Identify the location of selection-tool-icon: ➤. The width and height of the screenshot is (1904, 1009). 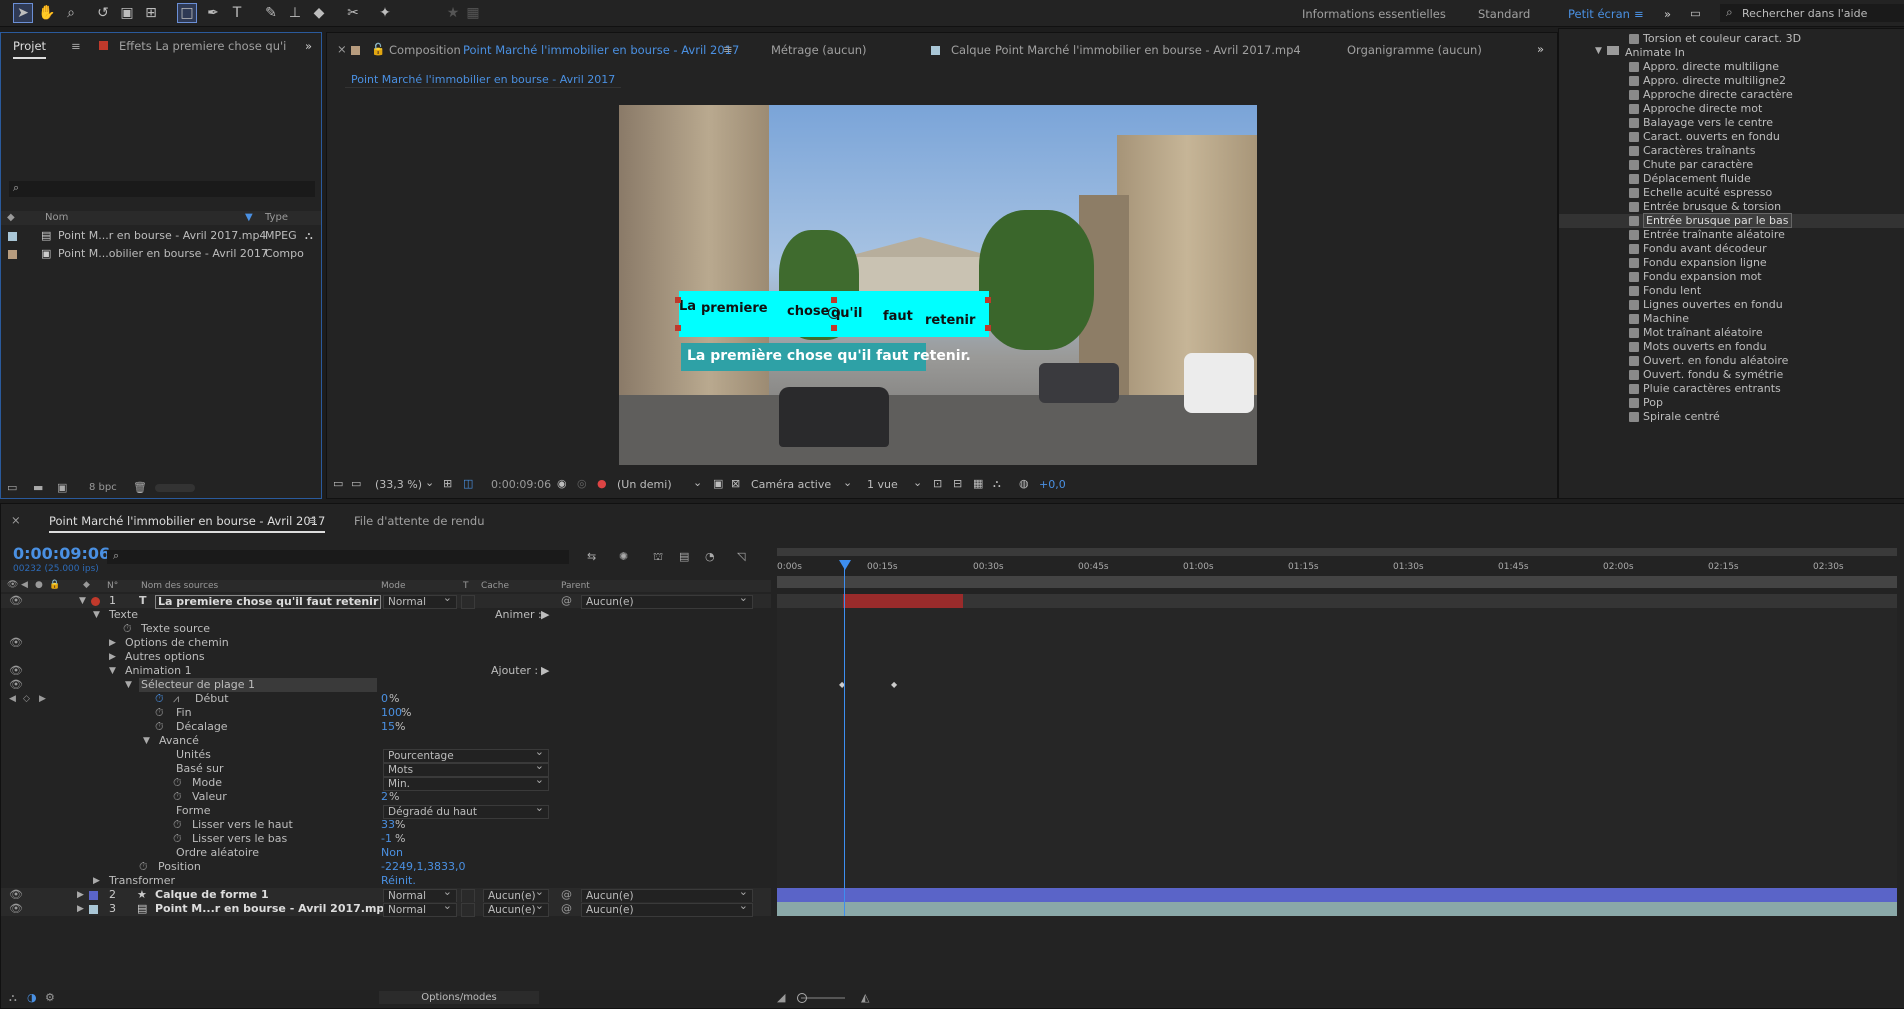
(23, 13).